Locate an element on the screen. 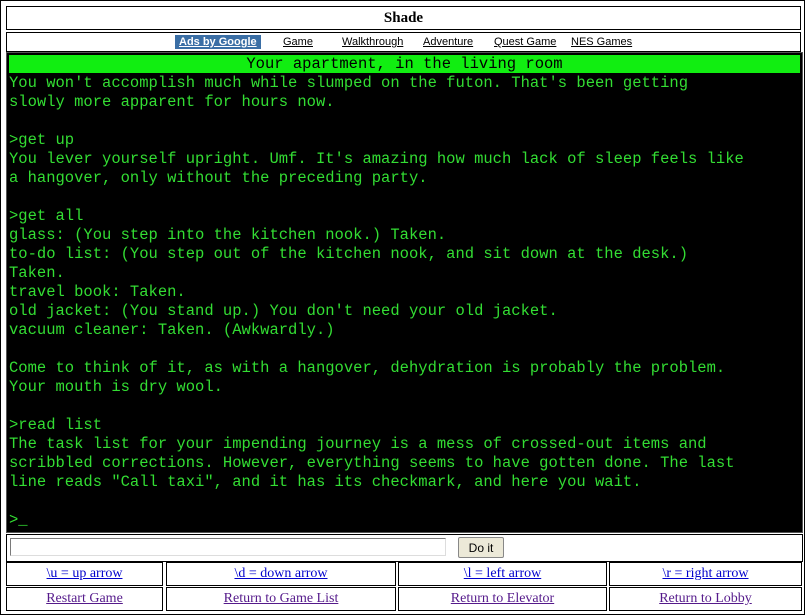 The image size is (805, 615). restart-game-link: Restart Game is located at coordinates (84, 598).